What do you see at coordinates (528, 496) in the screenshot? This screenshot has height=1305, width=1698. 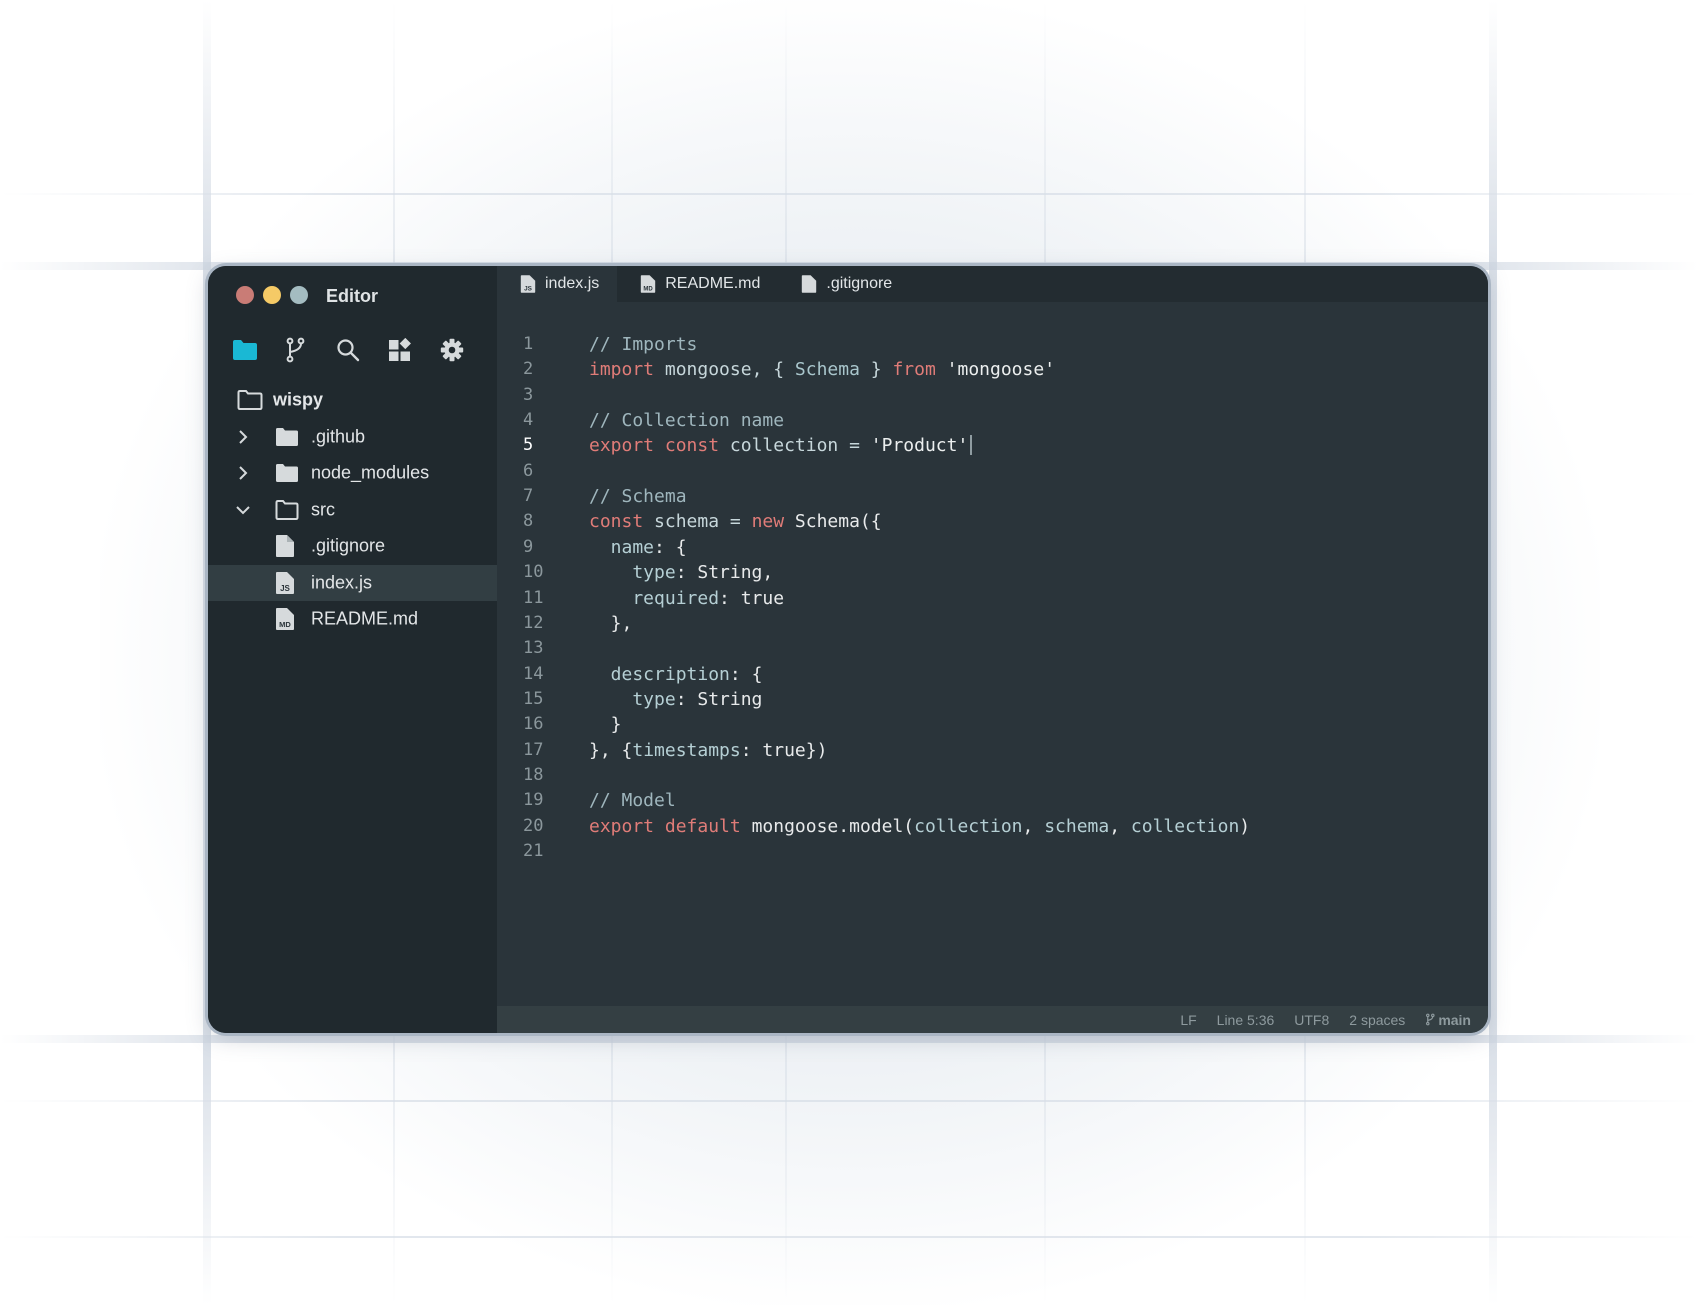 I see `line-number: 7` at bounding box center [528, 496].